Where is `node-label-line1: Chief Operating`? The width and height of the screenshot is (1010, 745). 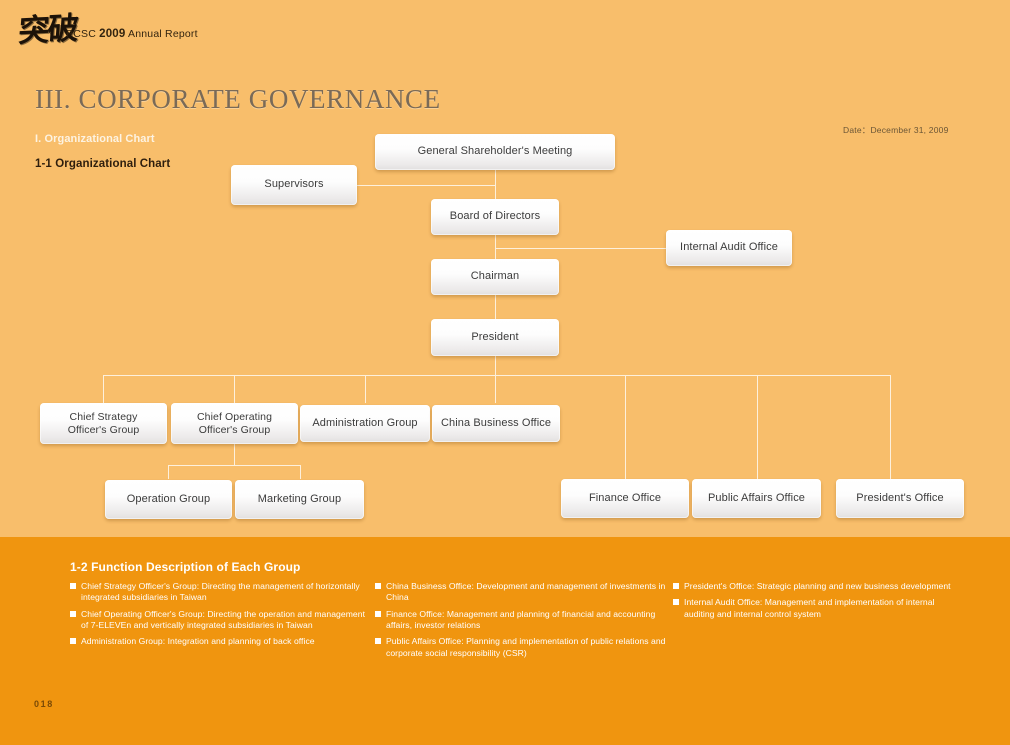
node-label-line1: Chief Operating is located at coordinates (234, 416).